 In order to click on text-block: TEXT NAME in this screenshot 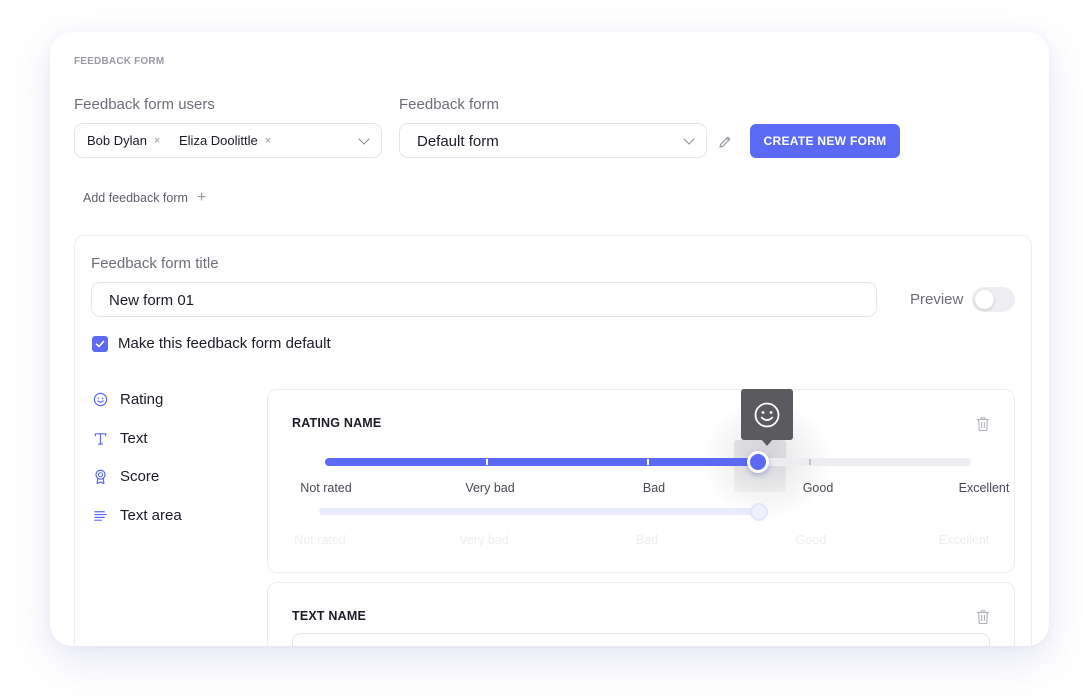, I will do `click(641, 614)`.